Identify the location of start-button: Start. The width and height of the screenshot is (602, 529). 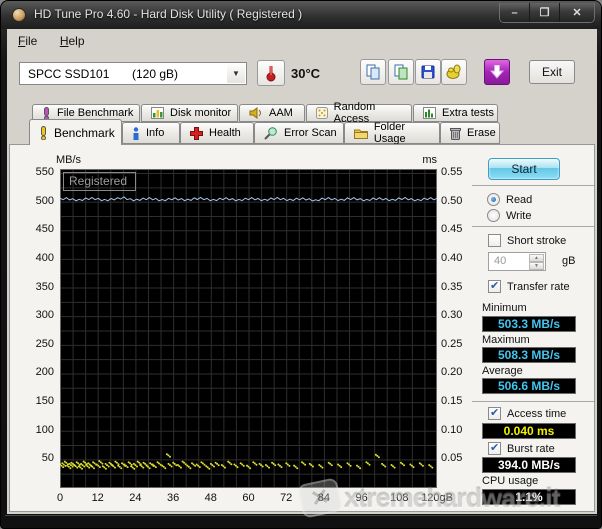
(524, 169).